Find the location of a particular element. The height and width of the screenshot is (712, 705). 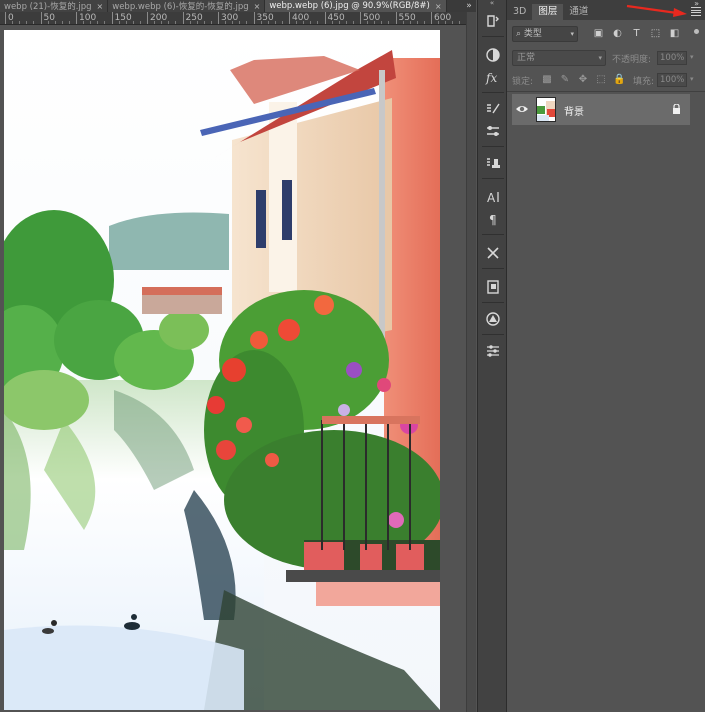

document-tab-active: webp.webp (6).jpg @ 90.9%(RGB/8#) × is located at coordinates (356, 6).